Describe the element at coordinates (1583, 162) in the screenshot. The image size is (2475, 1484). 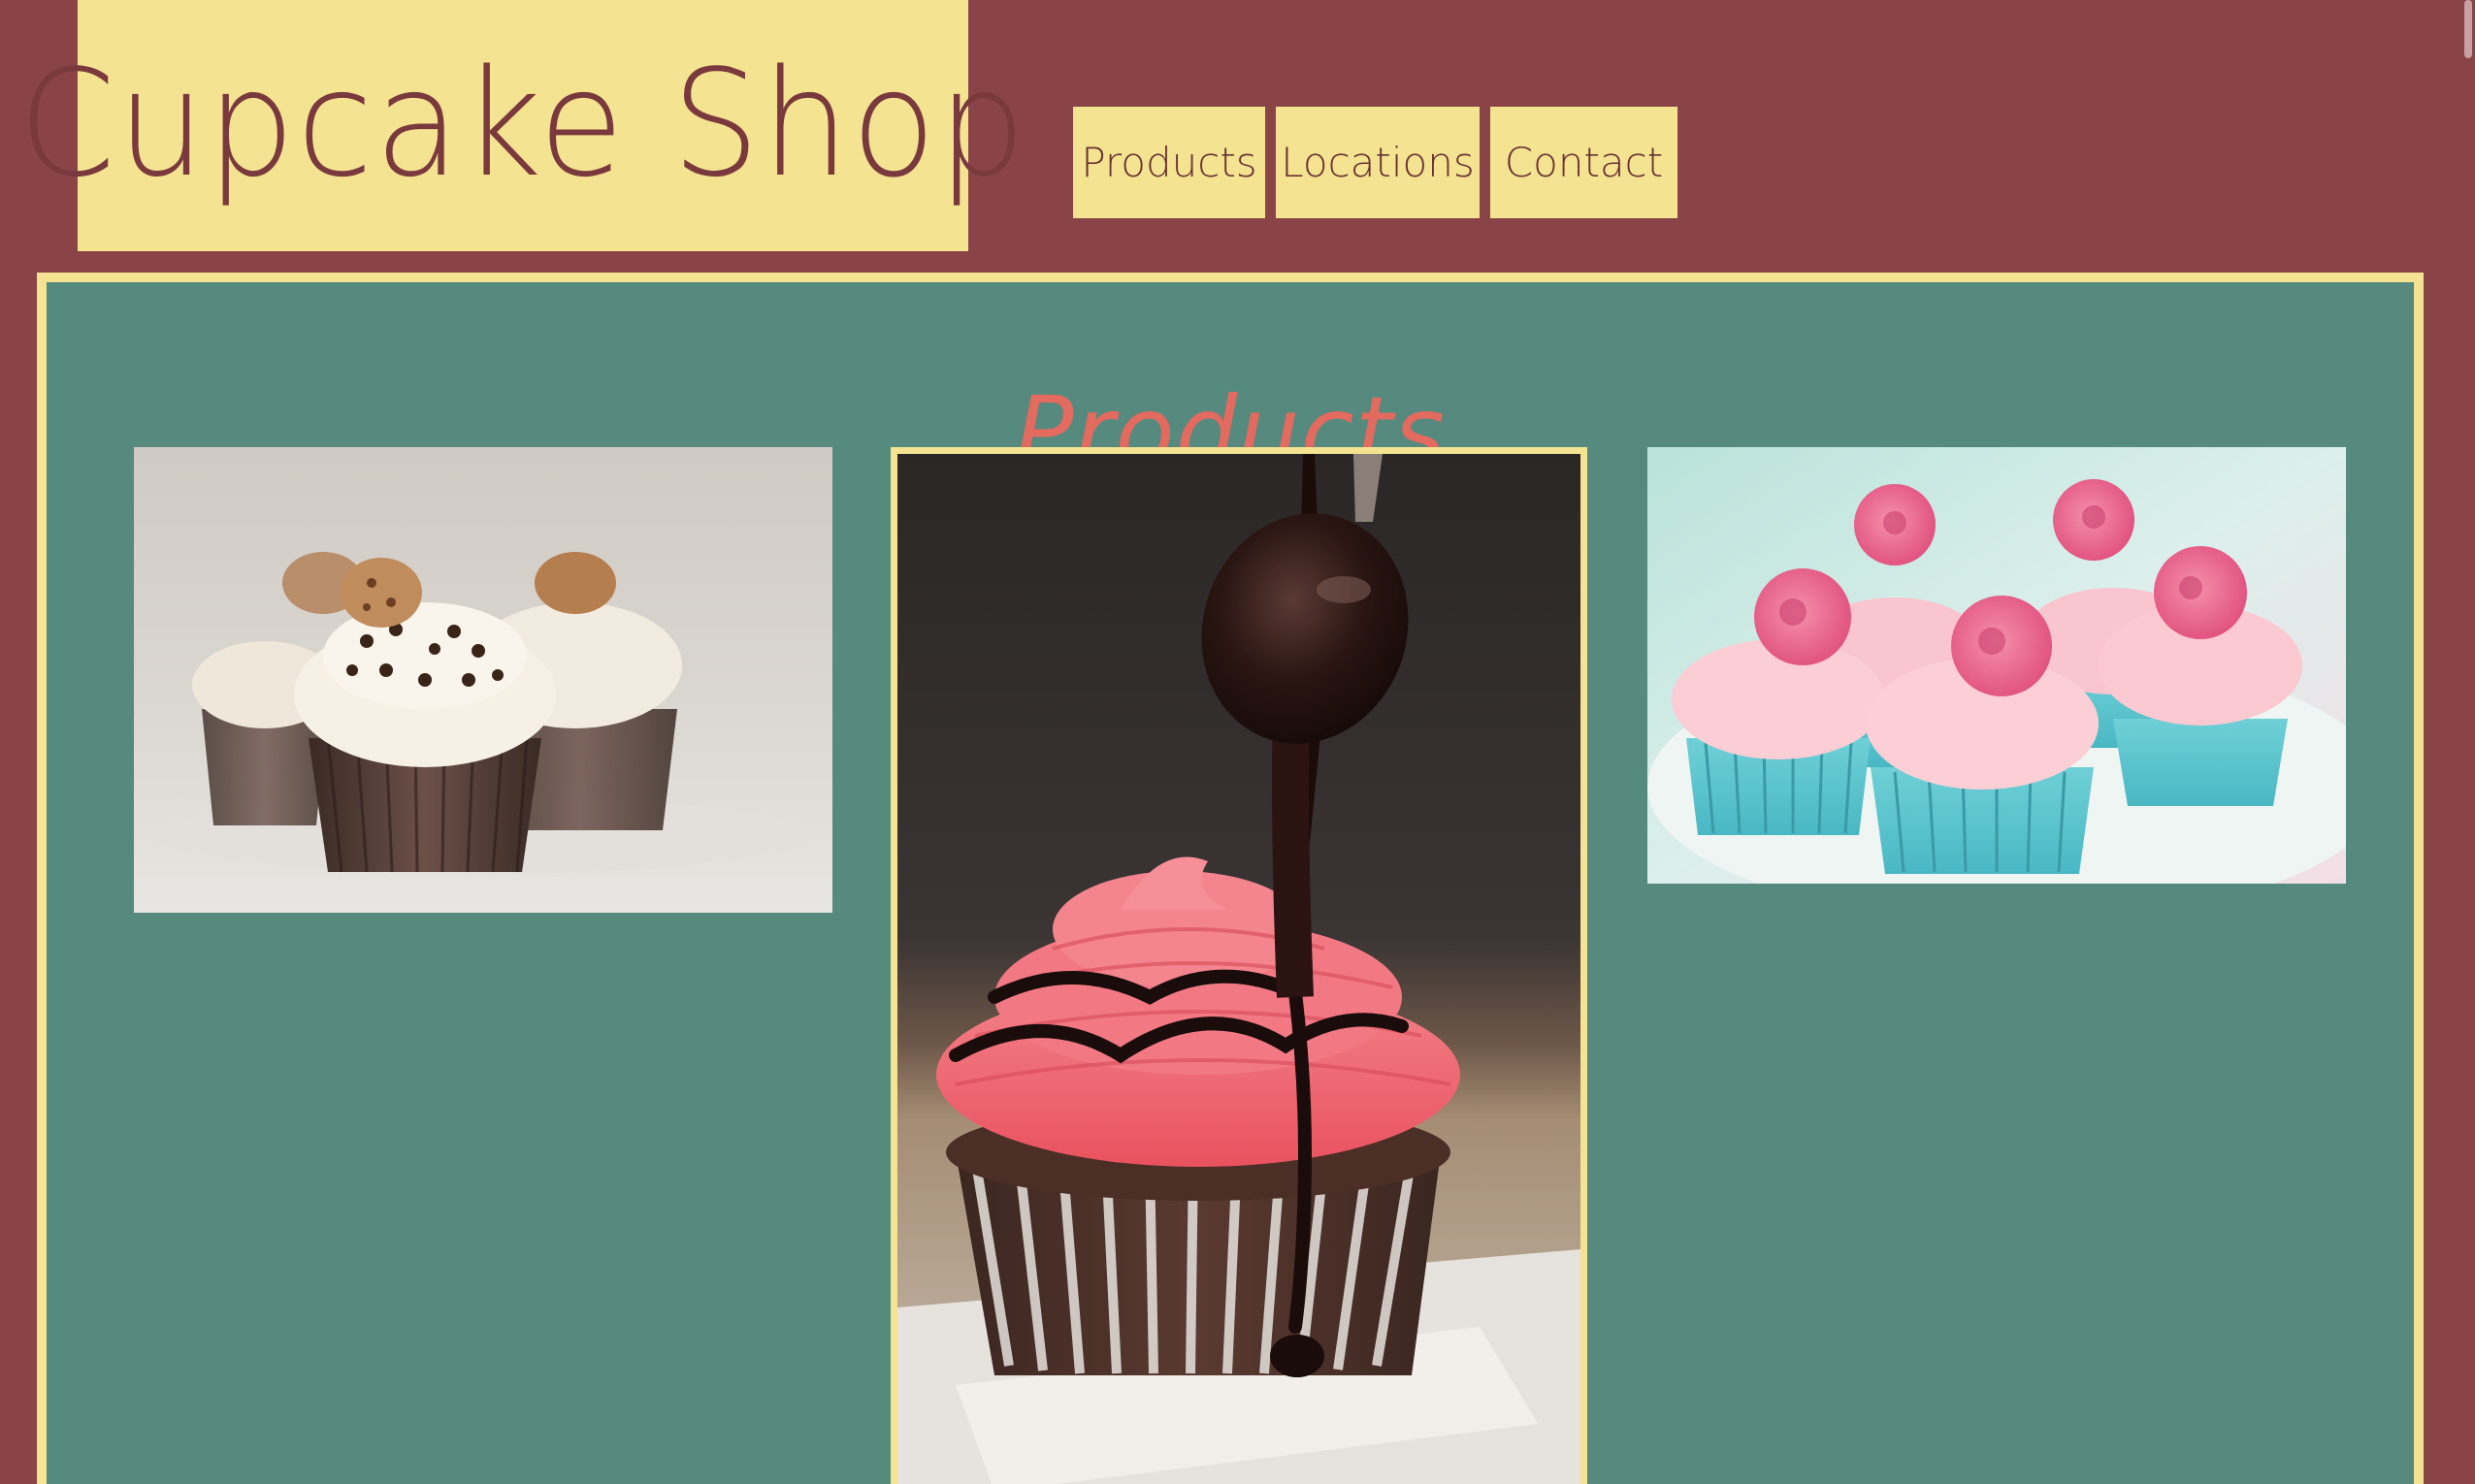
I see `nav-contact-button: Contact` at that location.